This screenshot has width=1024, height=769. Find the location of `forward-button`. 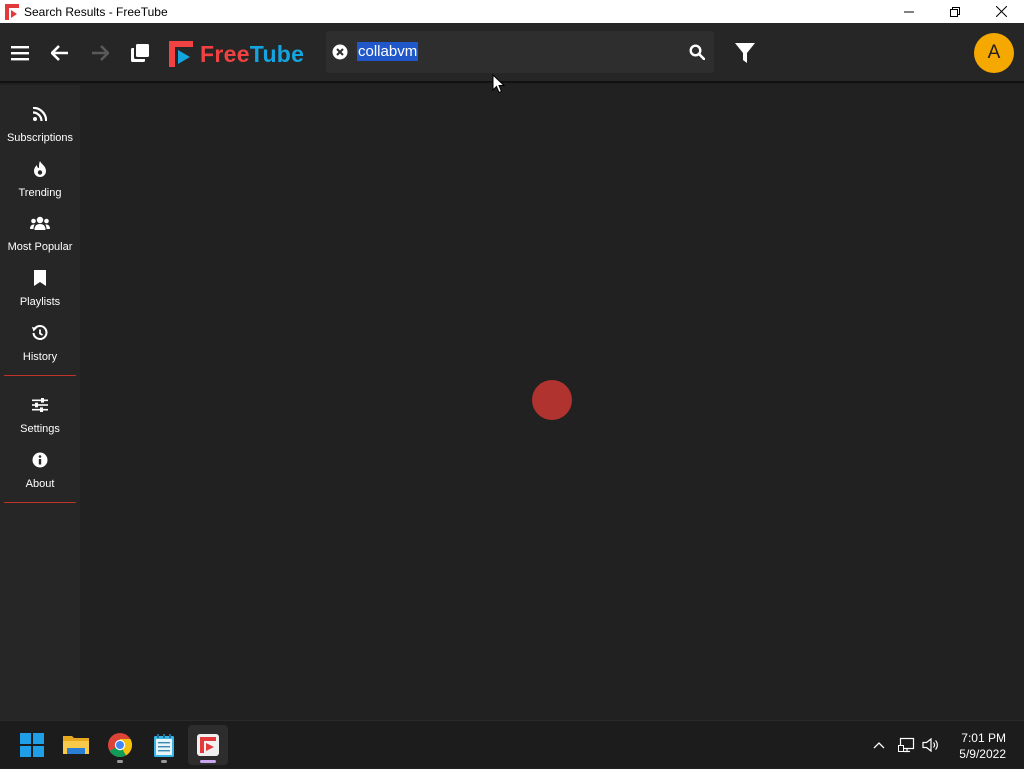

forward-button is located at coordinates (100, 53).